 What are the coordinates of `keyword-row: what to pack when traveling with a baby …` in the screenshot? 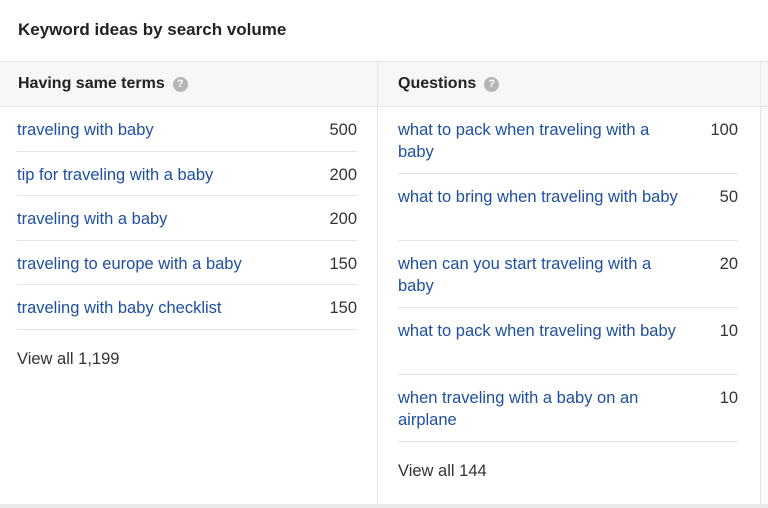 It's located at (568, 140).